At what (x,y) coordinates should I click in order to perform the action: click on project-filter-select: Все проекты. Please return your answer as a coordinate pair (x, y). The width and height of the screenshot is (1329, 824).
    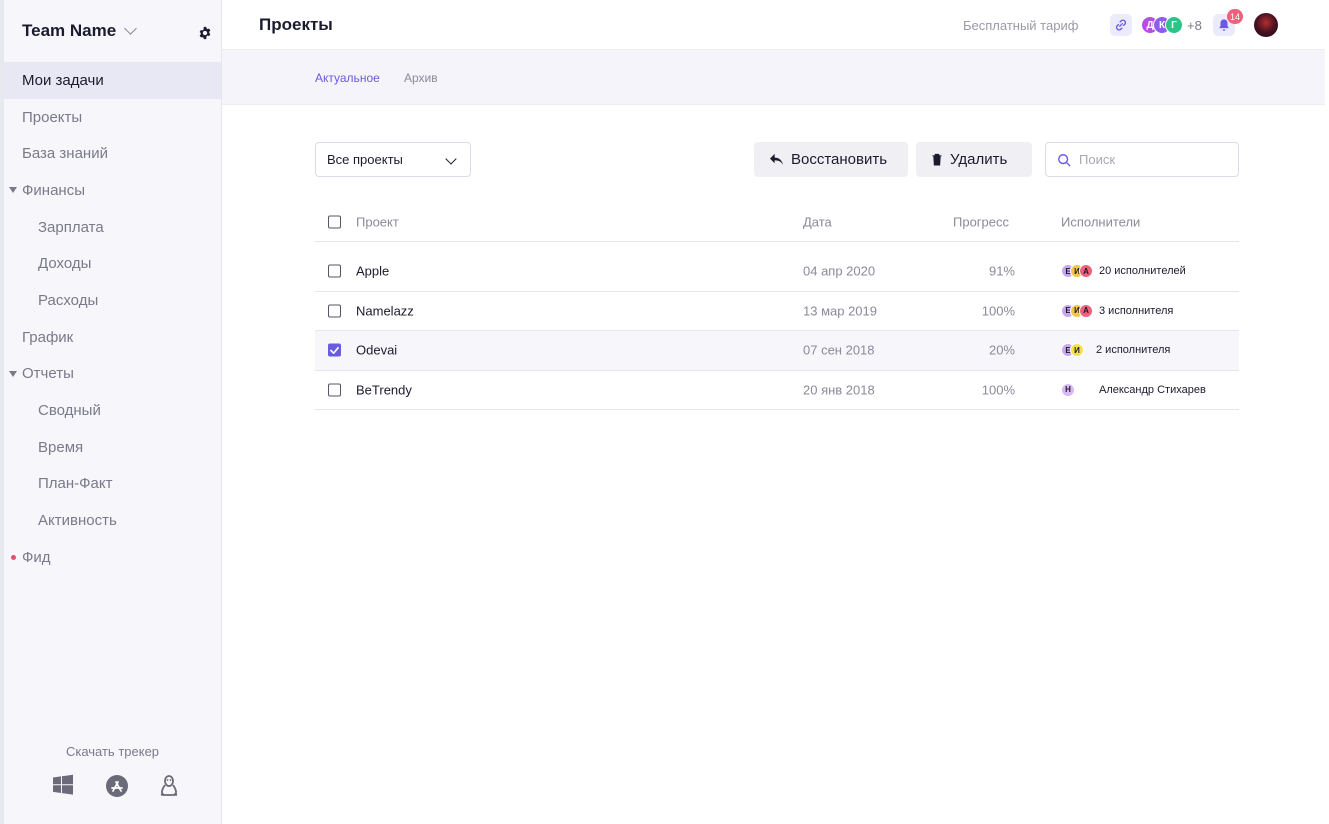
    Looking at the image, I should click on (393, 159).